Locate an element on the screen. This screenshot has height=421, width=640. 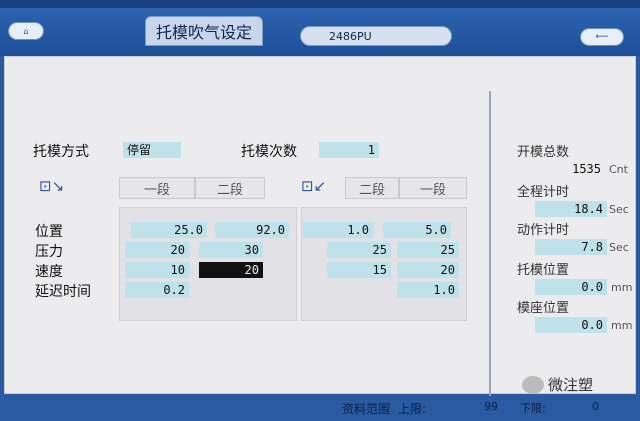
backward-seg1-delay: 1.0 is located at coordinates (428, 290).